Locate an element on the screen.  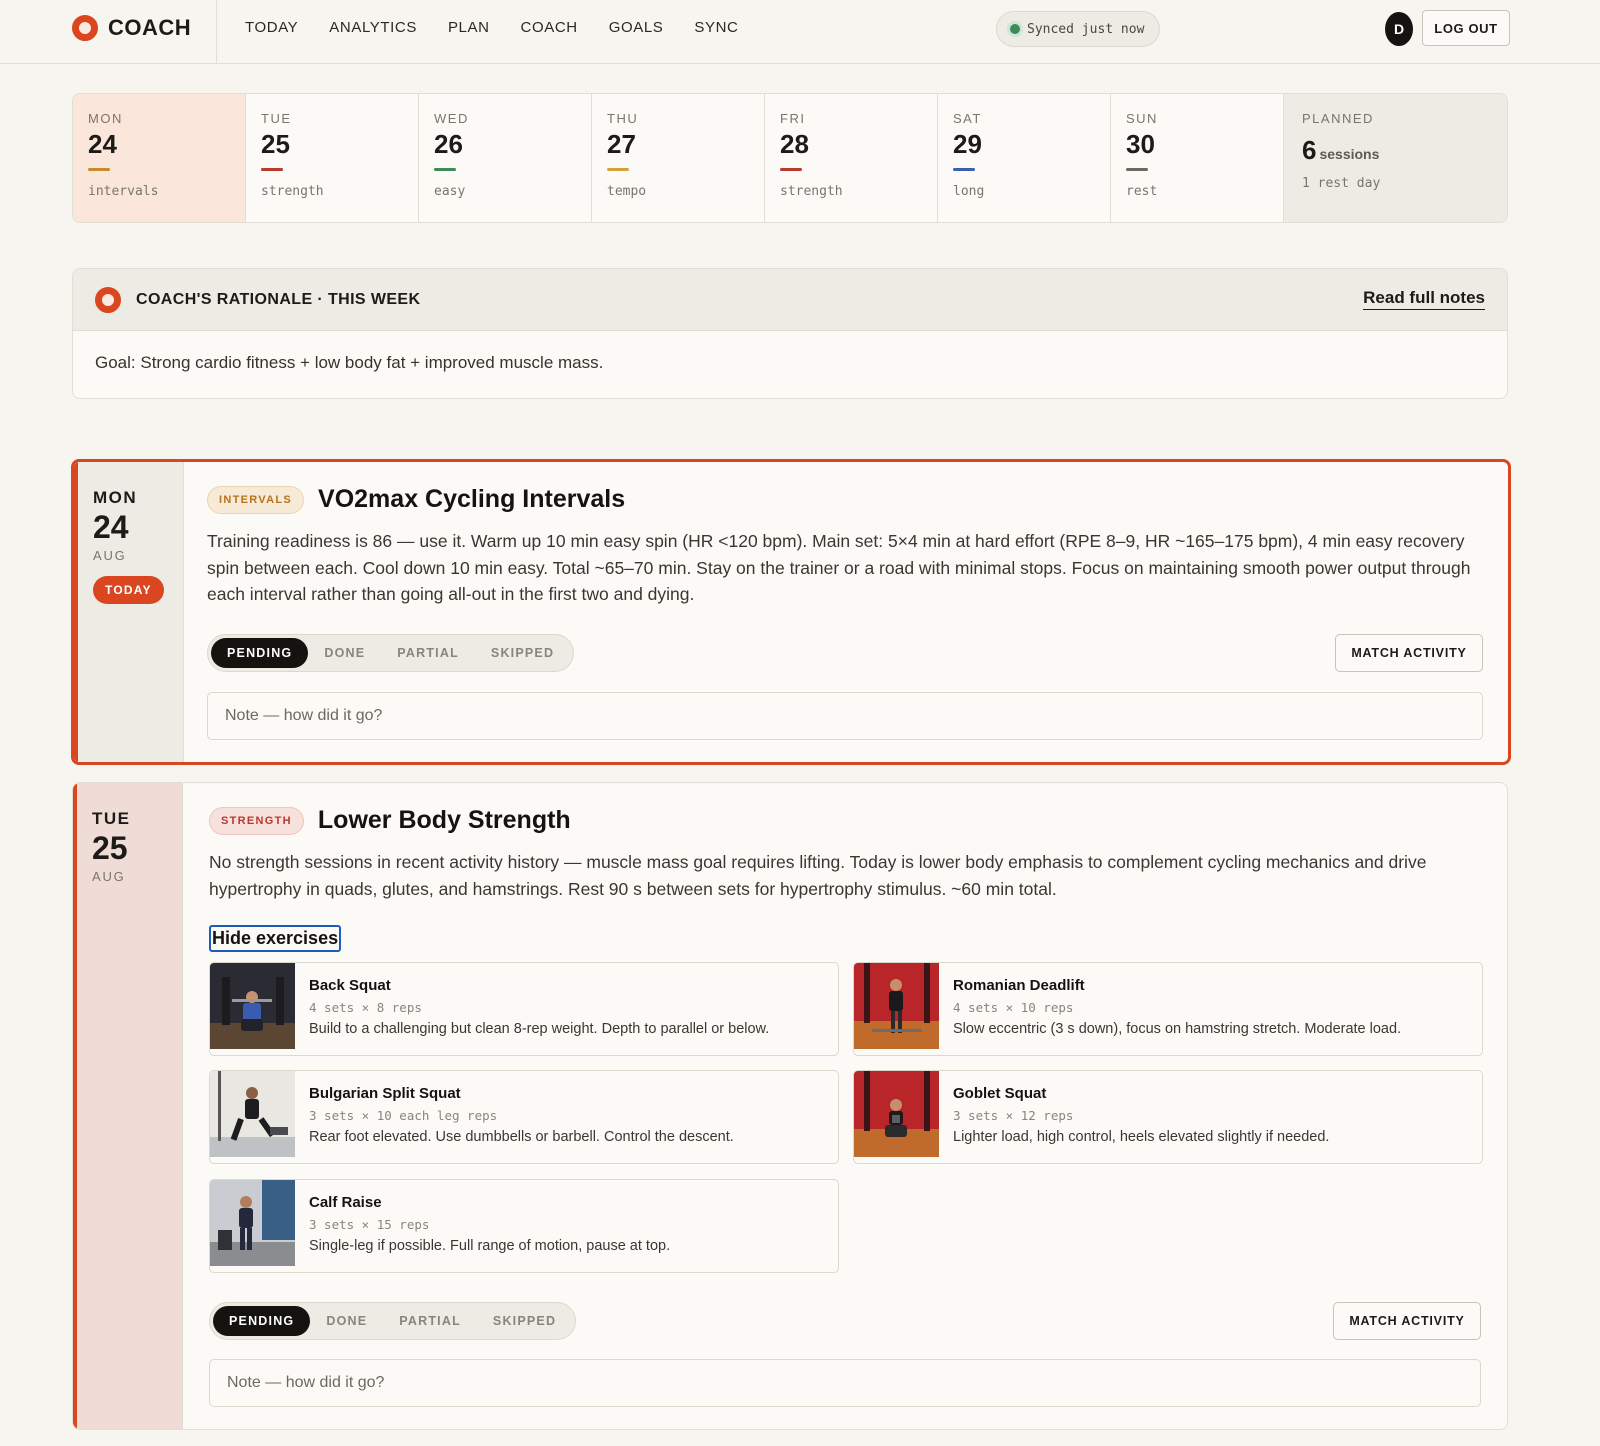
session-title: Lower Body Strength is located at coordinates (444, 820).